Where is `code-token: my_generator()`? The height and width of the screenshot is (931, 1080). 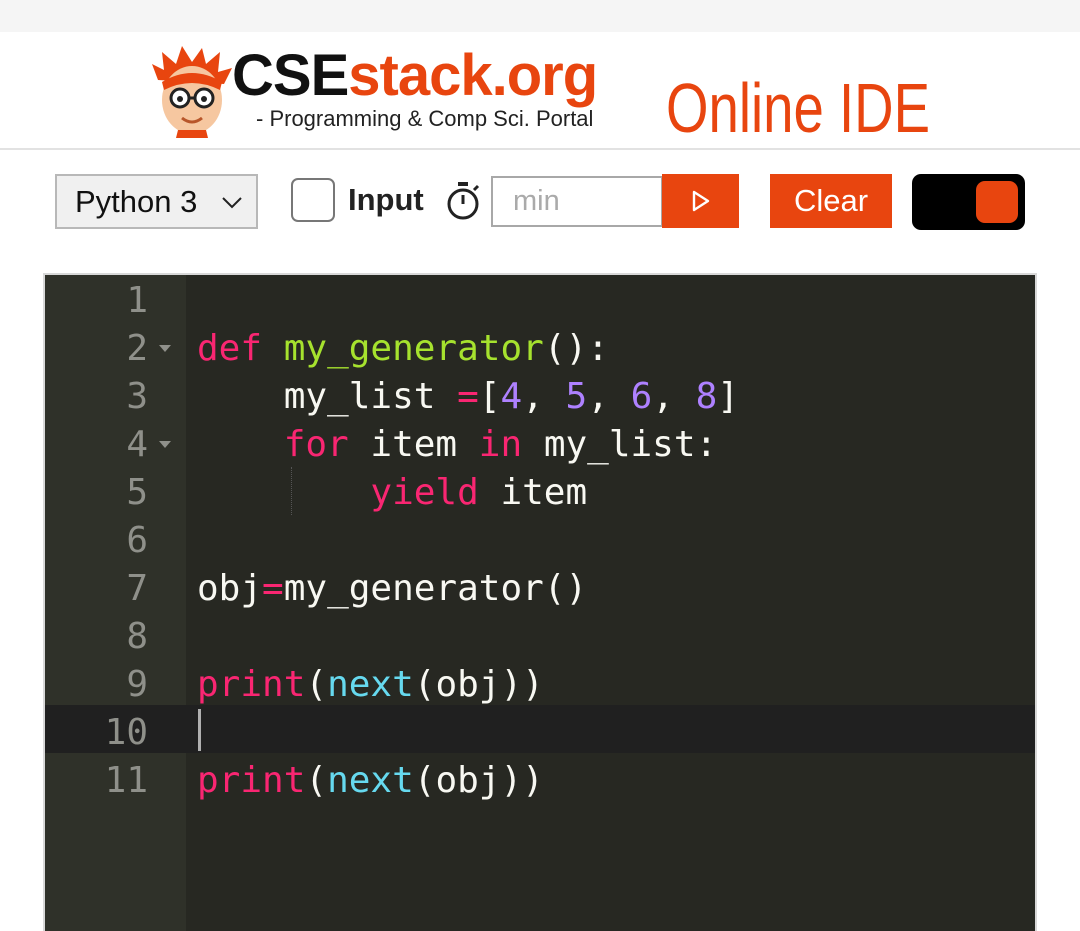 code-token: my_generator() is located at coordinates (435, 588).